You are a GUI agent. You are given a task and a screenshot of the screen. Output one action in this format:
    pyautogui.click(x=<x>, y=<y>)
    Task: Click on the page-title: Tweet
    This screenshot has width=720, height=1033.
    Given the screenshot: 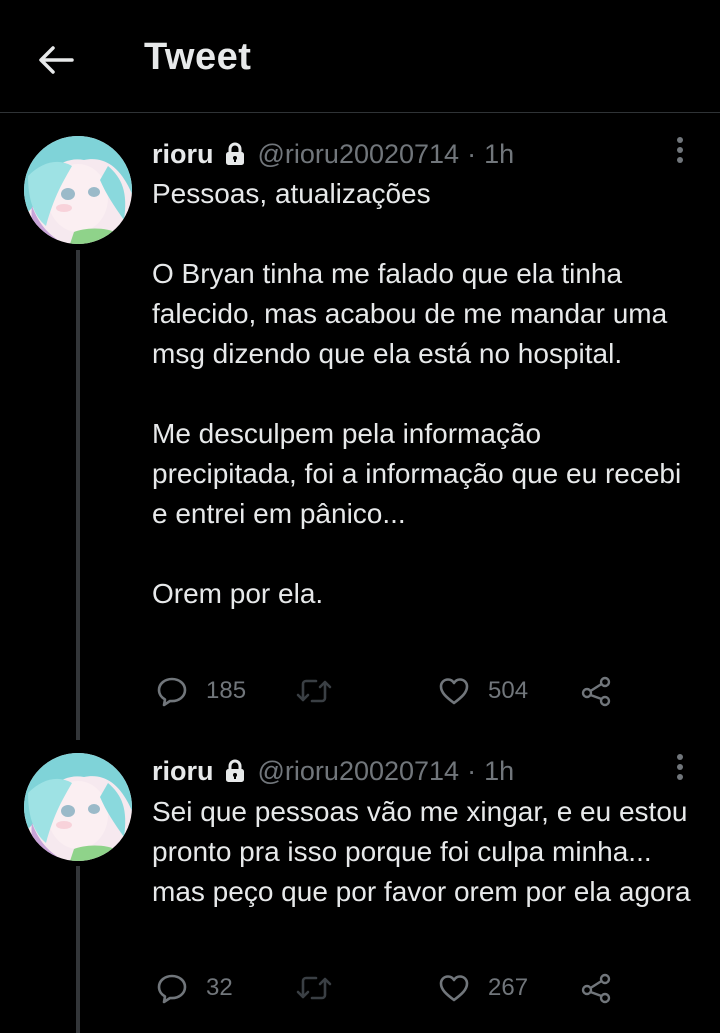 What is the action you would take?
    pyautogui.click(x=198, y=57)
    